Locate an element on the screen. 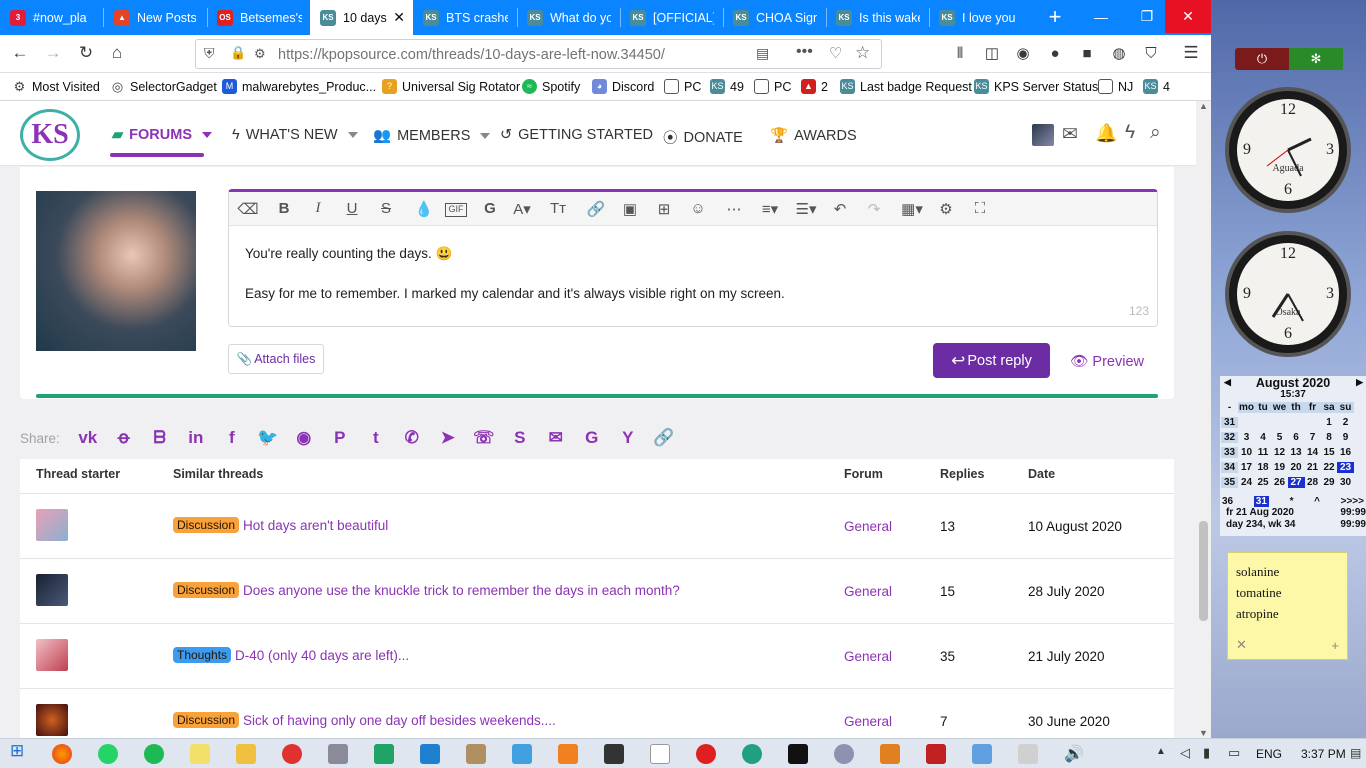  strikethrough-icon: S is located at coordinates (386, 208).